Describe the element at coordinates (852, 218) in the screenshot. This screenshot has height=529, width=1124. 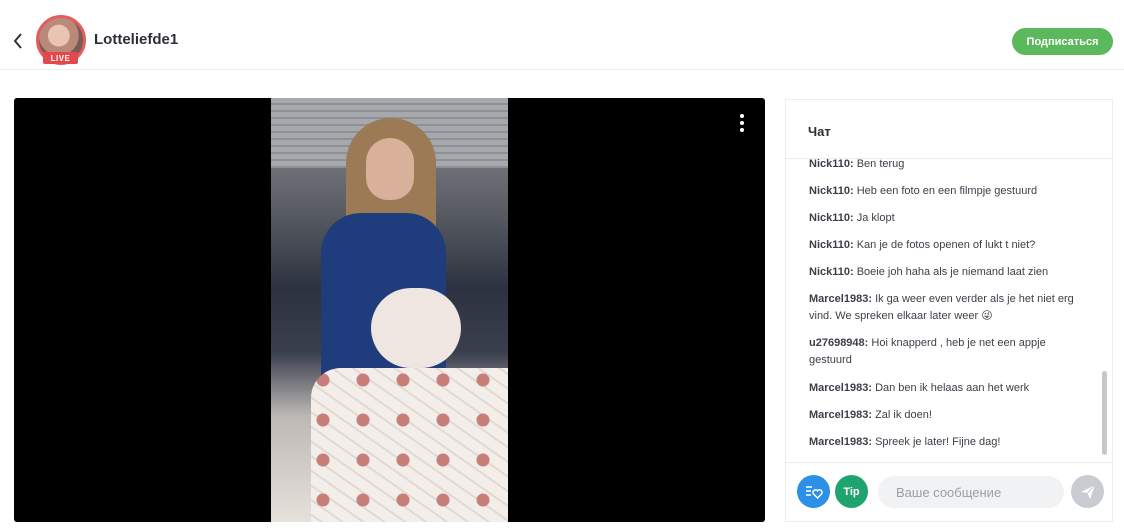
I see `chat-message: Nick110: Ja klopt` at that location.